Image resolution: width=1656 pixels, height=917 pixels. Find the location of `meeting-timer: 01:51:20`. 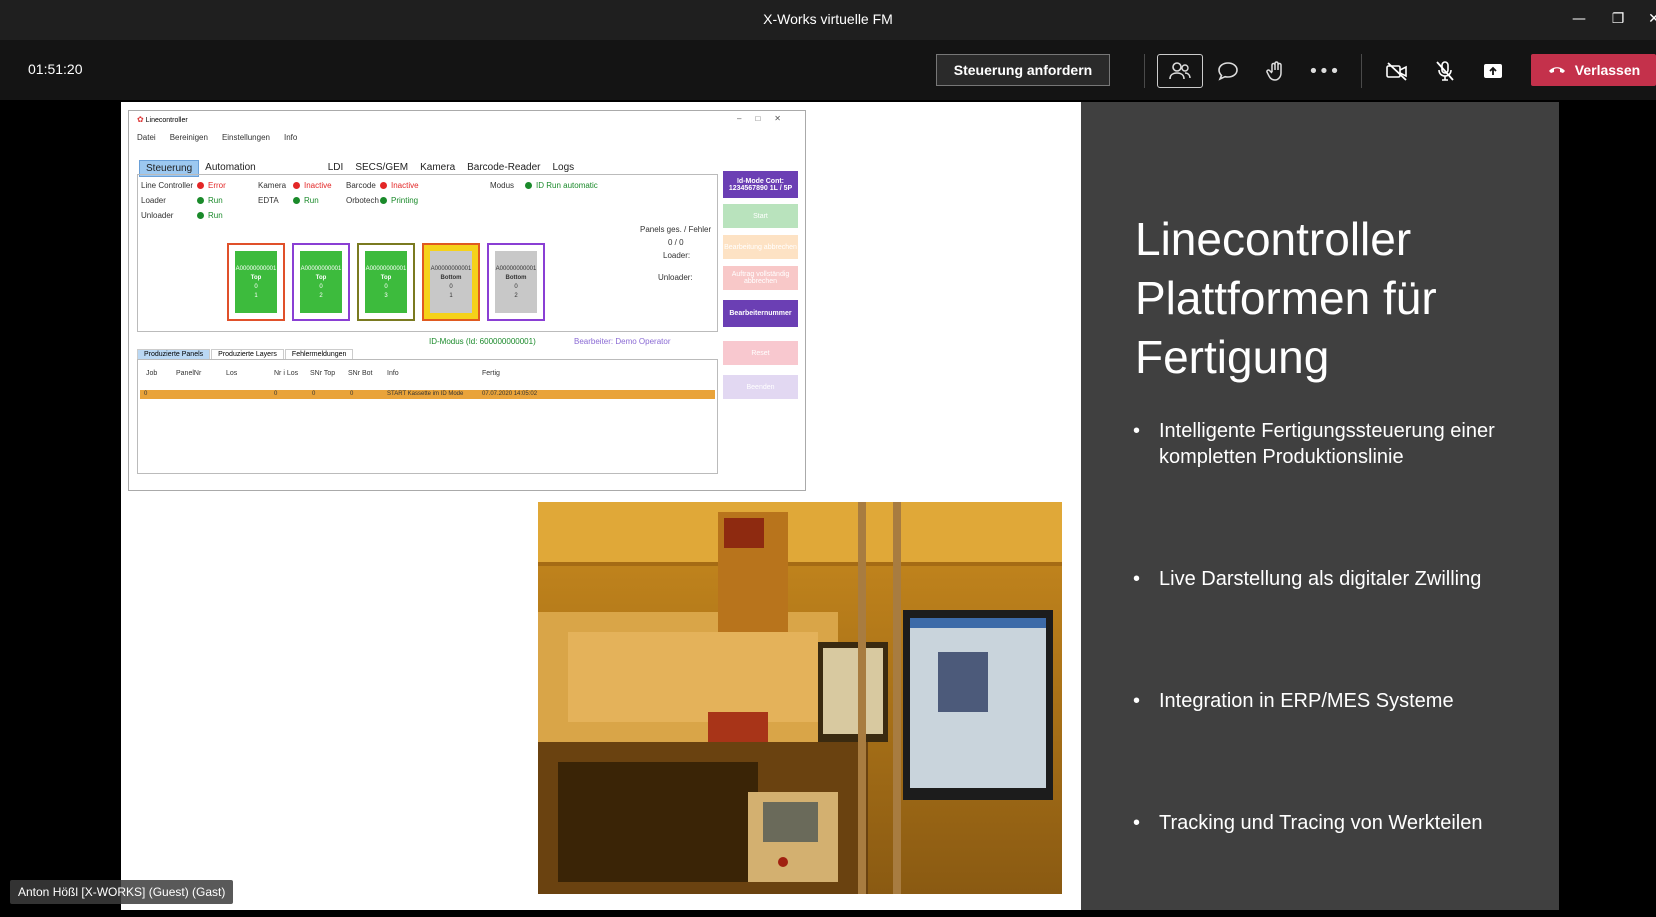

meeting-timer: 01:51:20 is located at coordinates (55, 69).